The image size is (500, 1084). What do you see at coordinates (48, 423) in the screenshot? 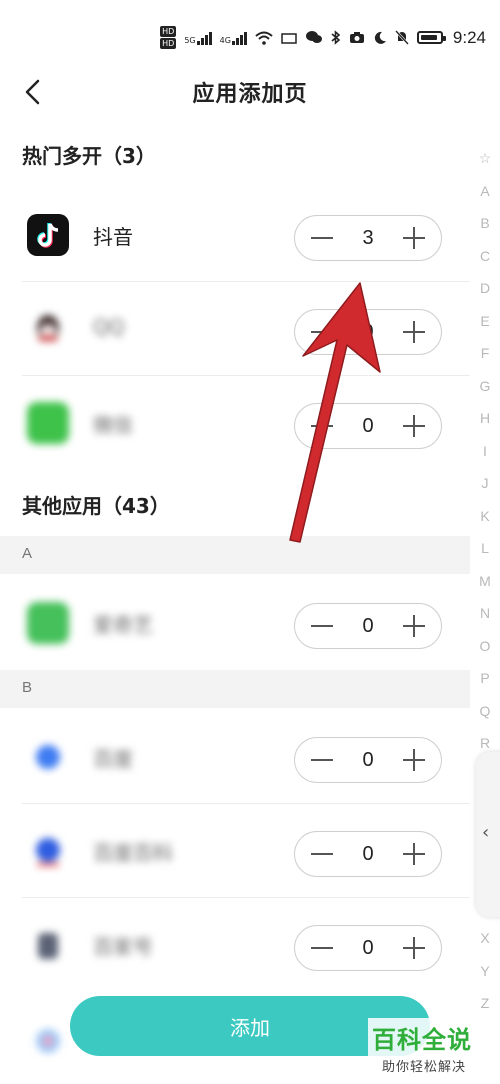
I see `wechat-app-icon` at bounding box center [48, 423].